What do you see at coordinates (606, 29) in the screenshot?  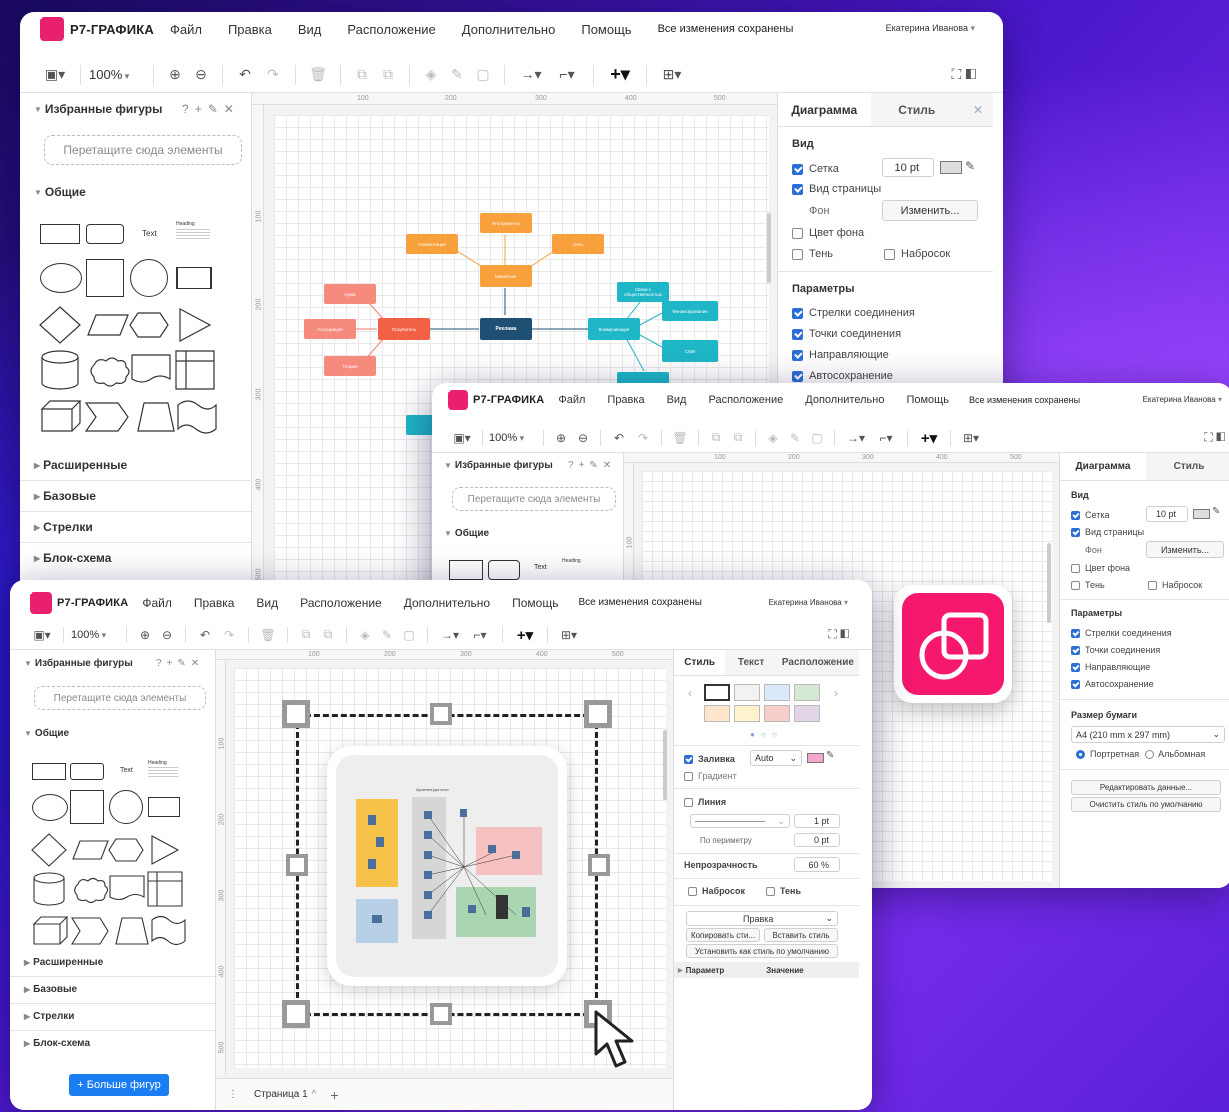 I see `menu-help: Помощь` at bounding box center [606, 29].